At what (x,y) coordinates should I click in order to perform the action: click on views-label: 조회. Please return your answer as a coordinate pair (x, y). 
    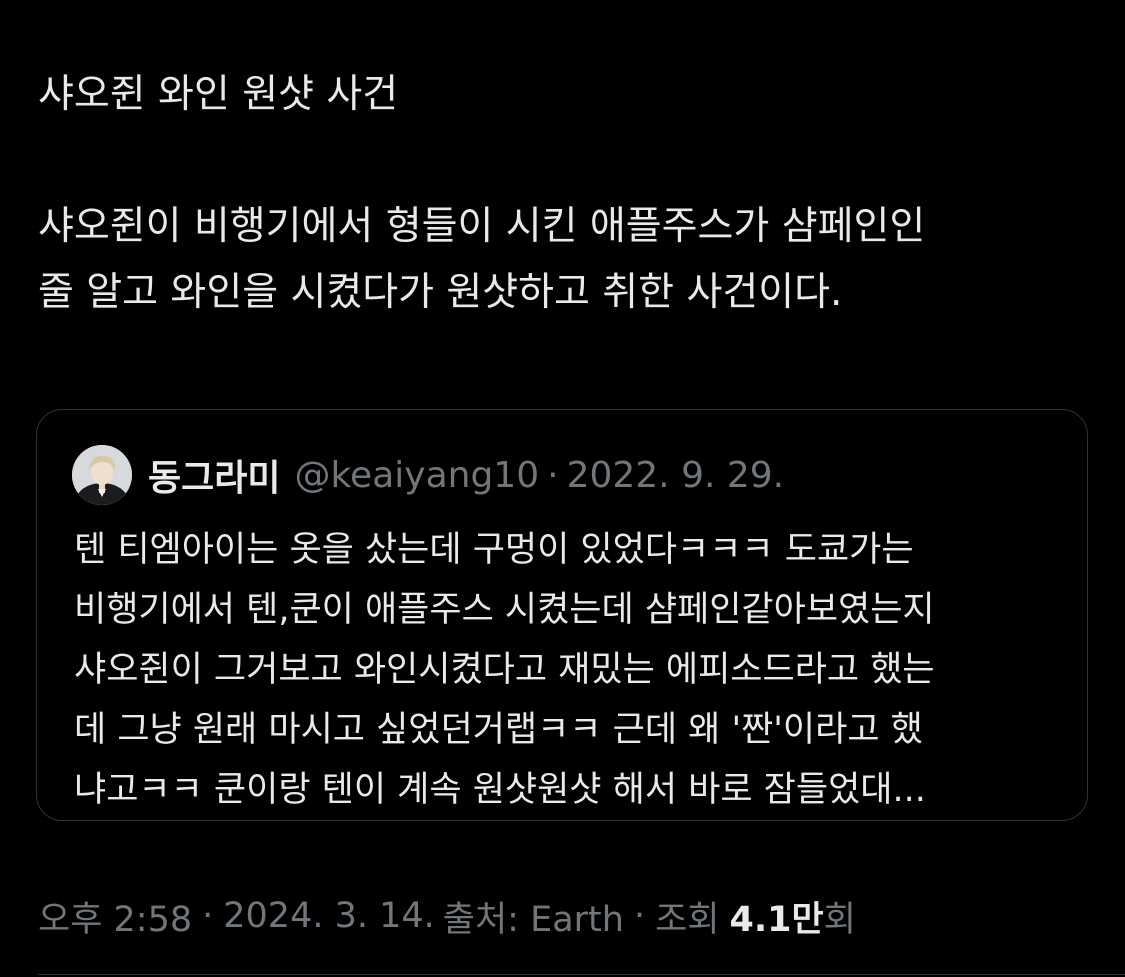
    Looking at the image, I should click on (687, 919).